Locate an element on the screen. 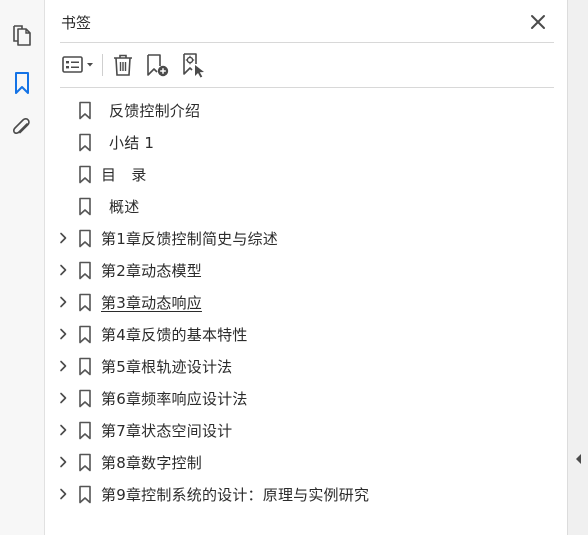 The width and height of the screenshot is (588, 535). bookmark-label: 反馈控制介绍 is located at coordinates (155, 111).